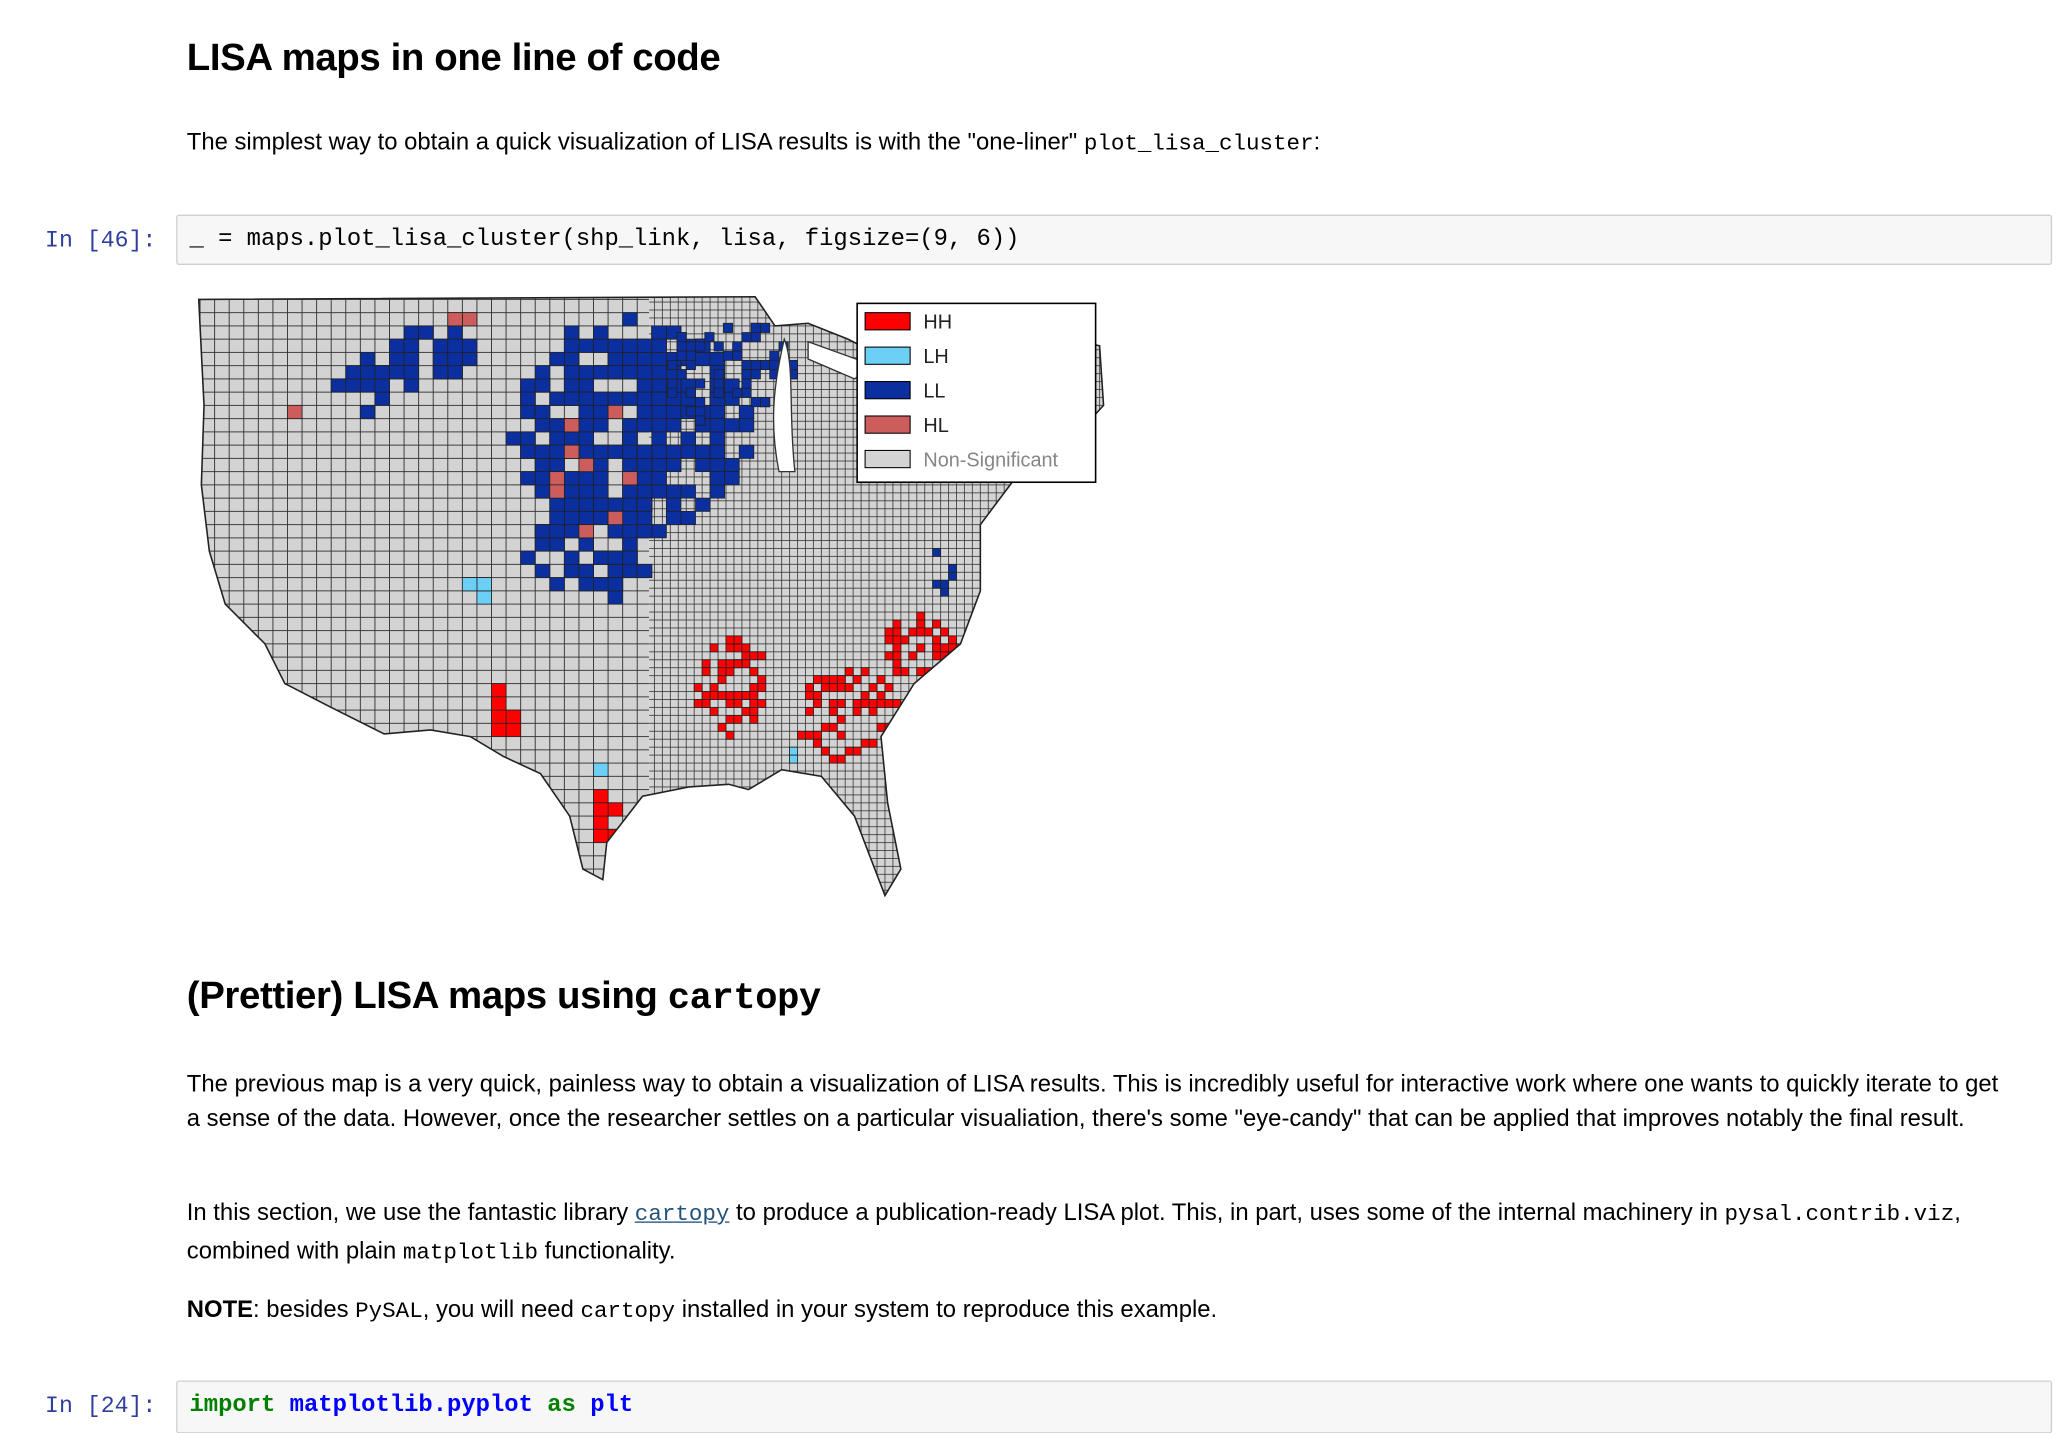  What do you see at coordinates (1839, 1215) in the screenshot?
I see `p2-code-pysal-contrib: pysal.contrib.viz` at bounding box center [1839, 1215].